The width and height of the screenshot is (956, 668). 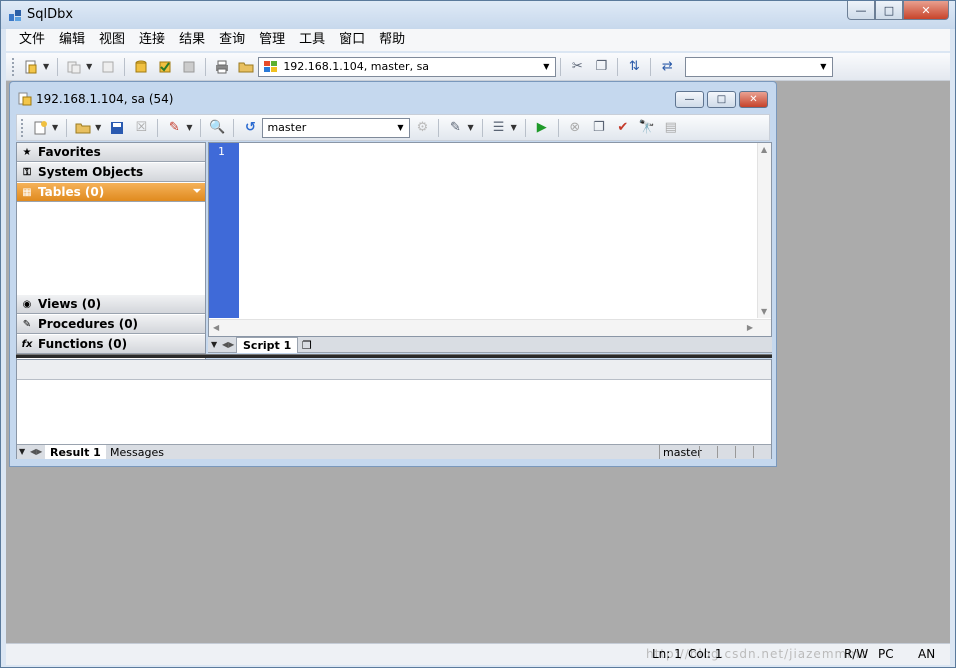 I want to click on connection-select: 192.168.1.104, master, sa ▼, so click(x=407, y=66).